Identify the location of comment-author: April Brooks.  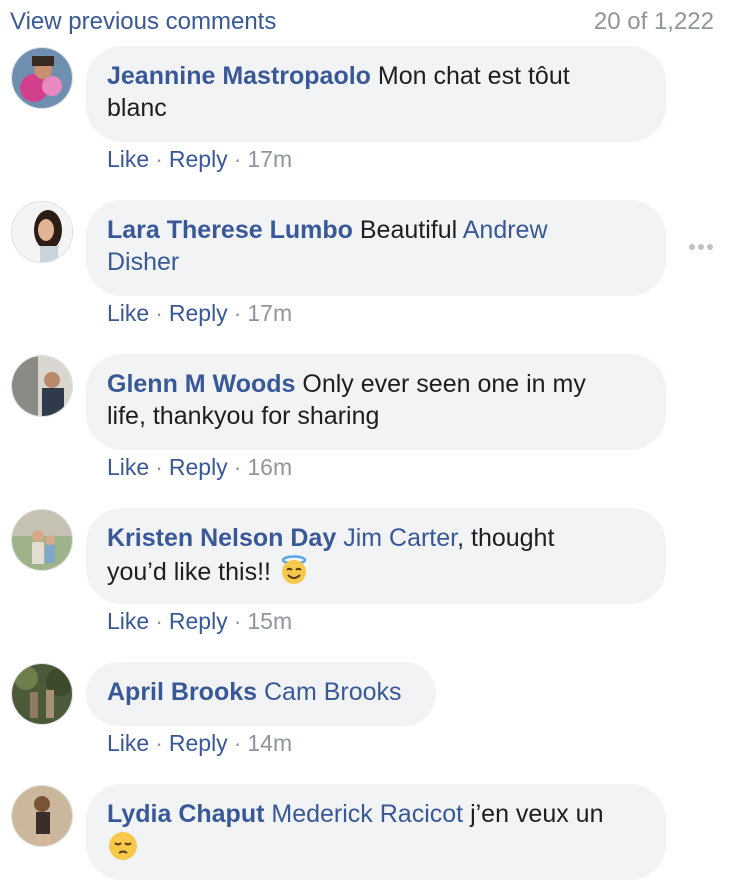
(182, 692).